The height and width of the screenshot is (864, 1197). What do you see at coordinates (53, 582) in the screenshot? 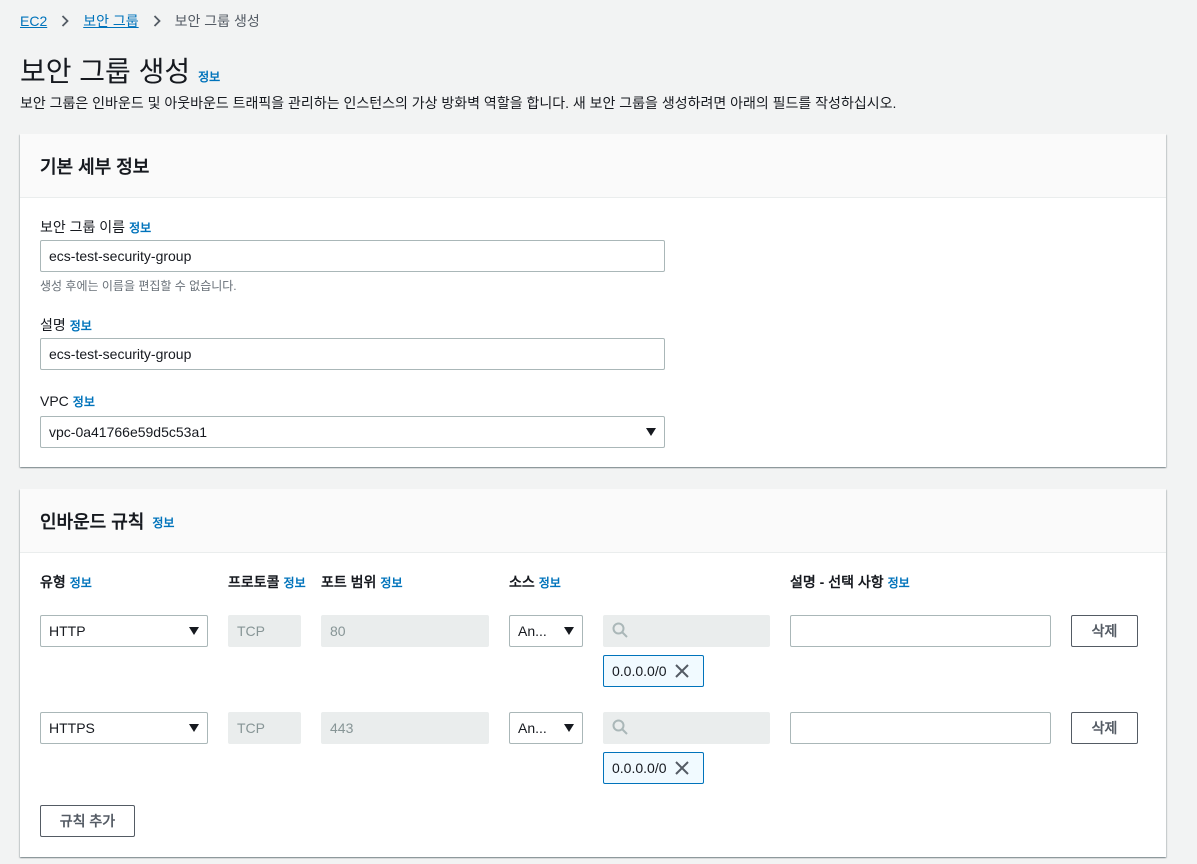
I see `column-type-text: 유형` at bounding box center [53, 582].